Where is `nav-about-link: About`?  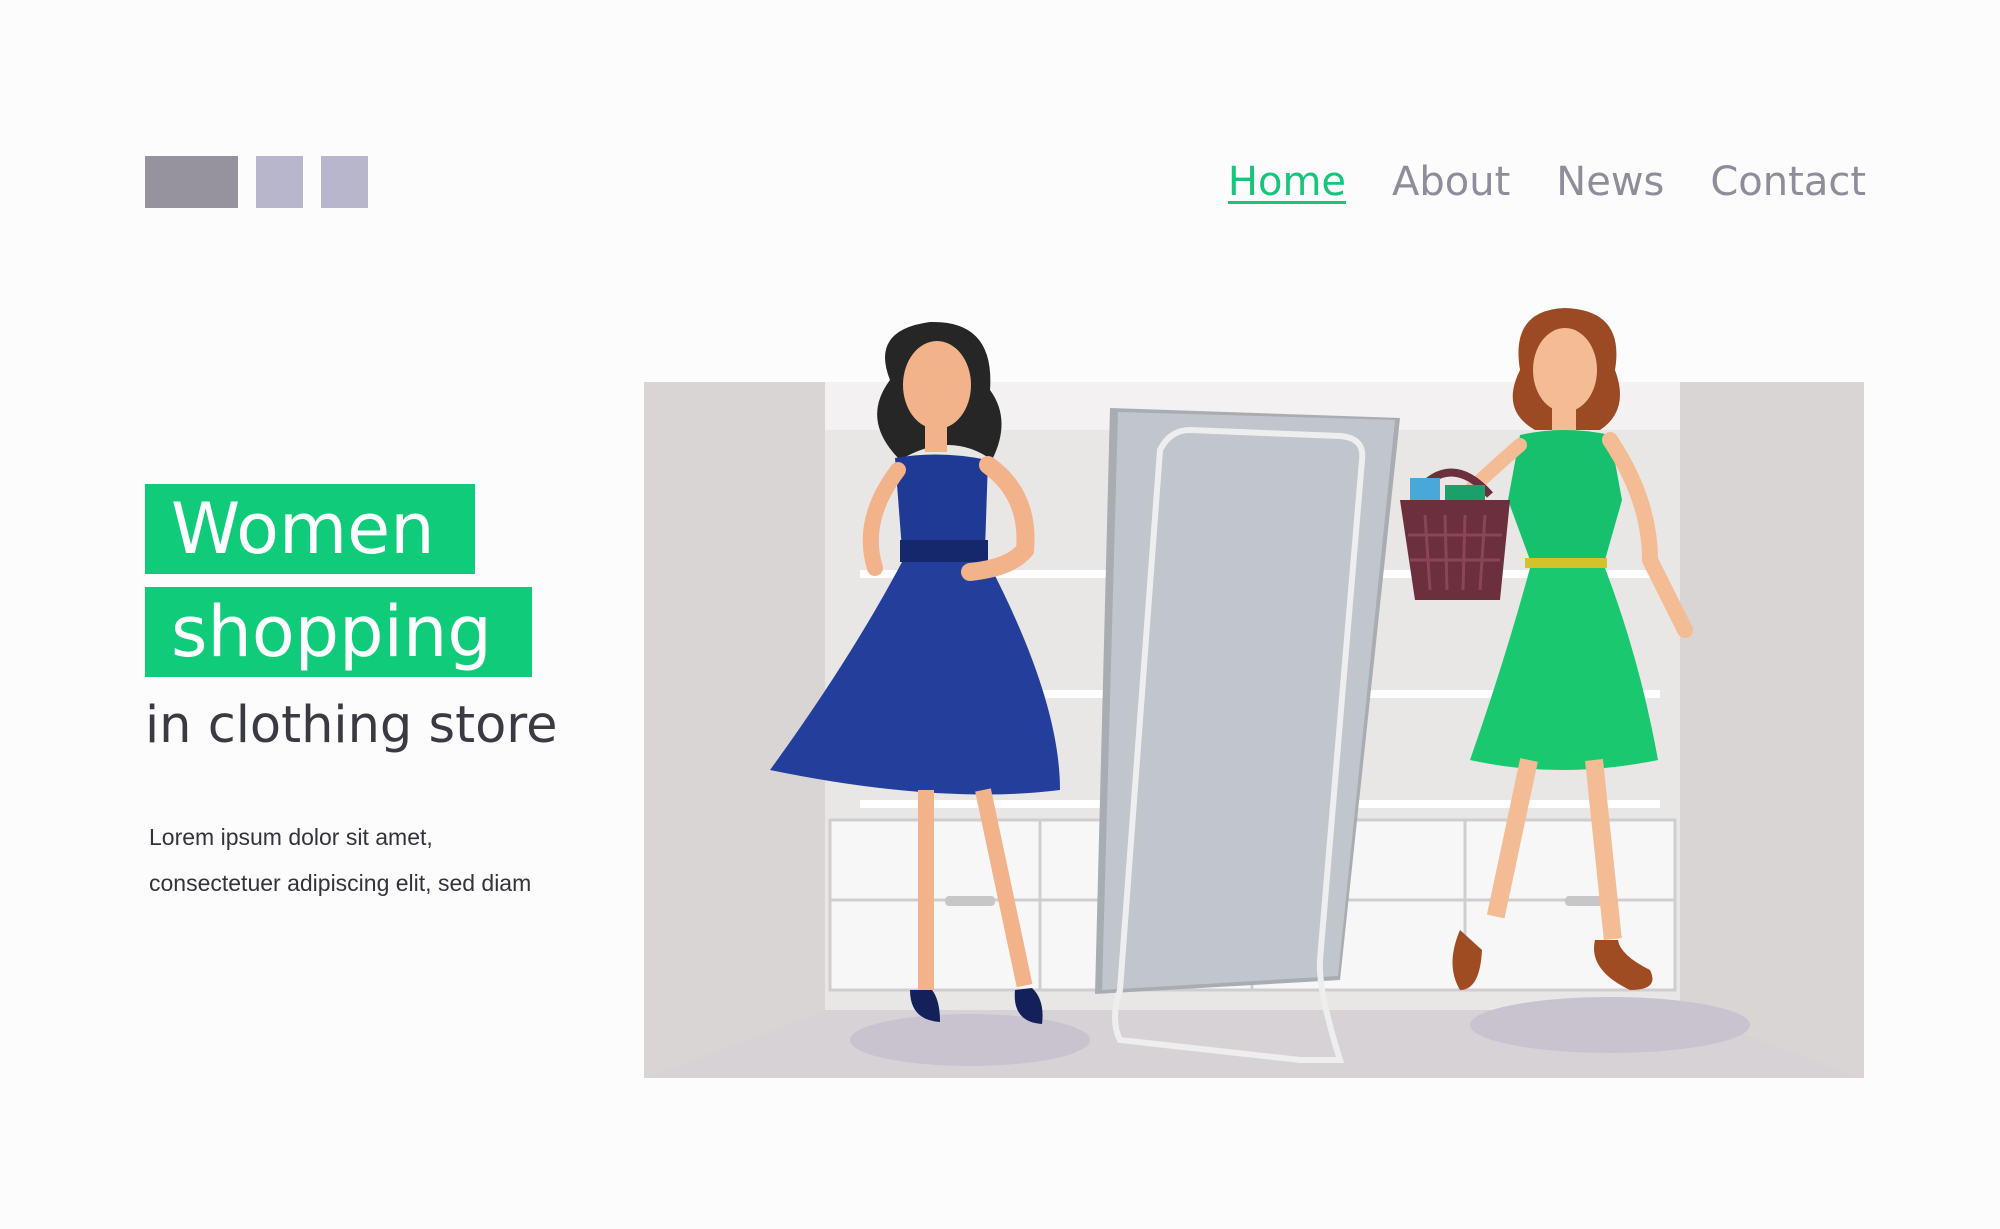 nav-about-link: About is located at coordinates (1451, 182).